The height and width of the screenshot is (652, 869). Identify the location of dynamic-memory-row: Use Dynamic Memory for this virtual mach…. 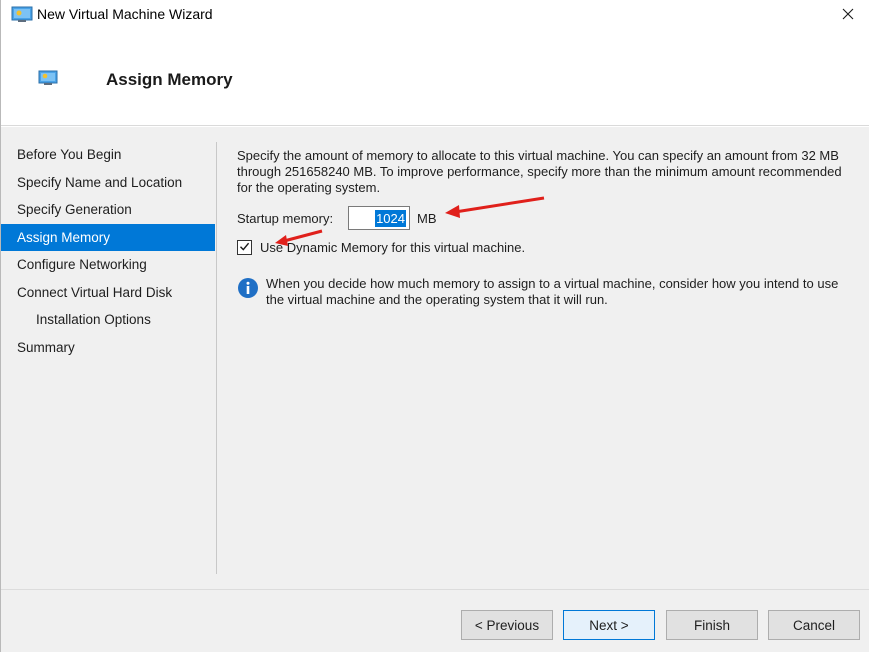
(381, 247).